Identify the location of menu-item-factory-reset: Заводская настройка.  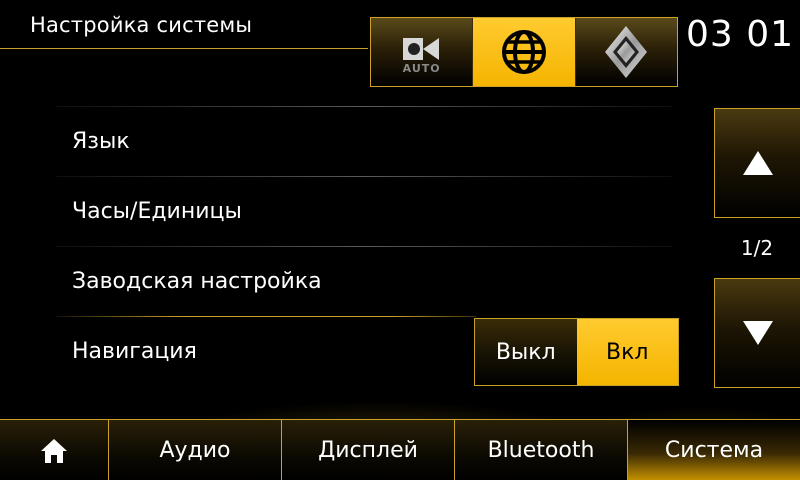
(372, 281).